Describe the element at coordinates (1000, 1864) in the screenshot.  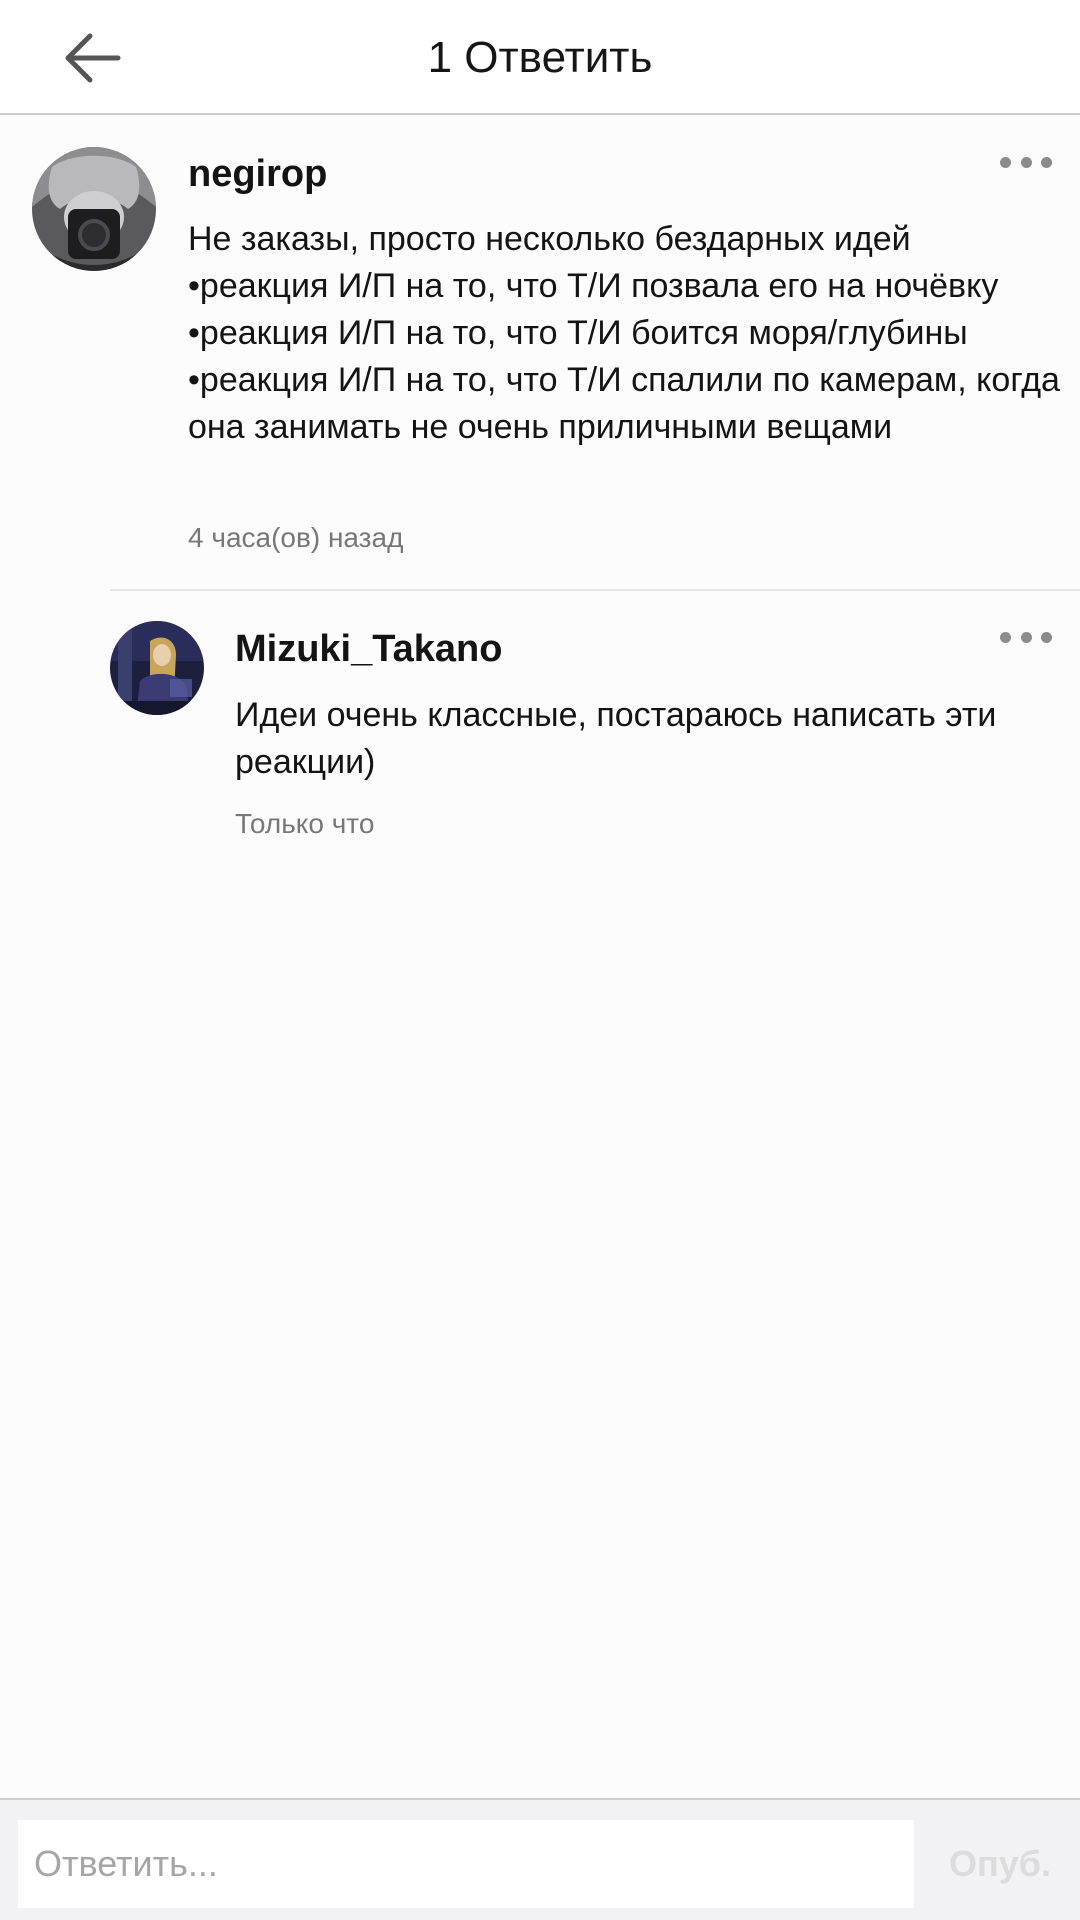
I see `publish-button: Опуб.` at that location.